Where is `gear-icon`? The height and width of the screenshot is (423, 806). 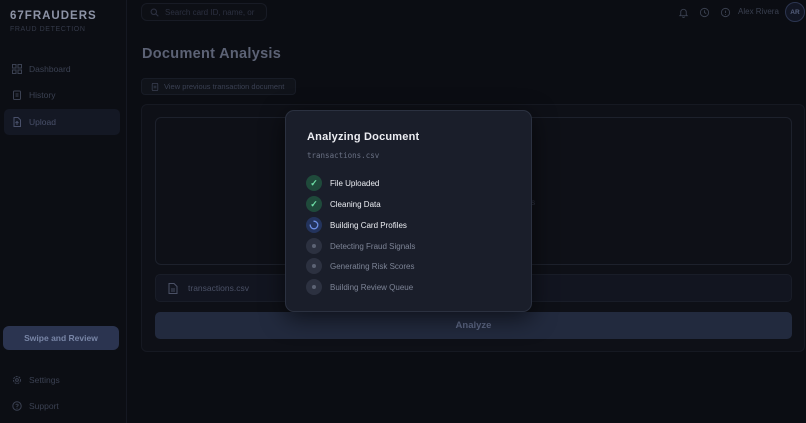
gear-icon is located at coordinates (17, 380).